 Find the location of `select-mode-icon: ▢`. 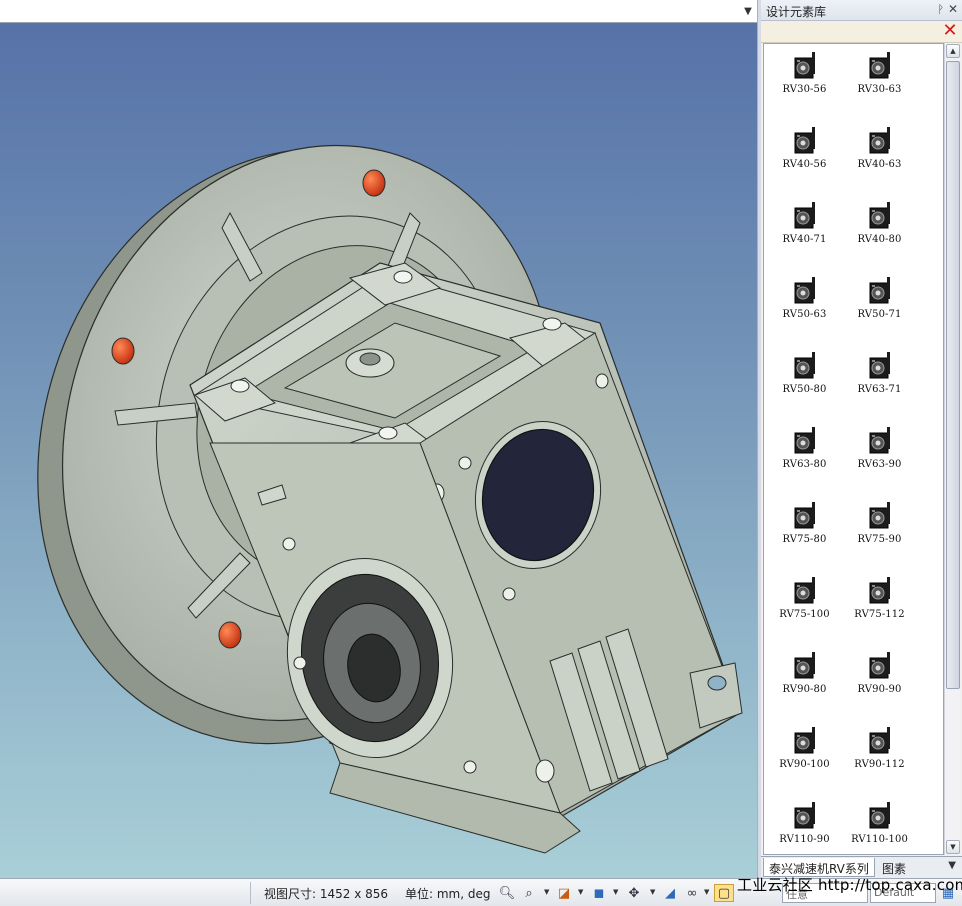

select-mode-icon: ▢ is located at coordinates (724, 893).